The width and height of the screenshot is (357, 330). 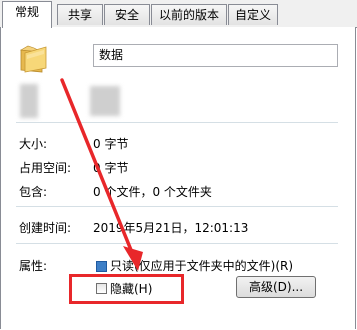 What do you see at coordinates (126, 289) in the screenshot?
I see `highlight-box` at bounding box center [126, 289].